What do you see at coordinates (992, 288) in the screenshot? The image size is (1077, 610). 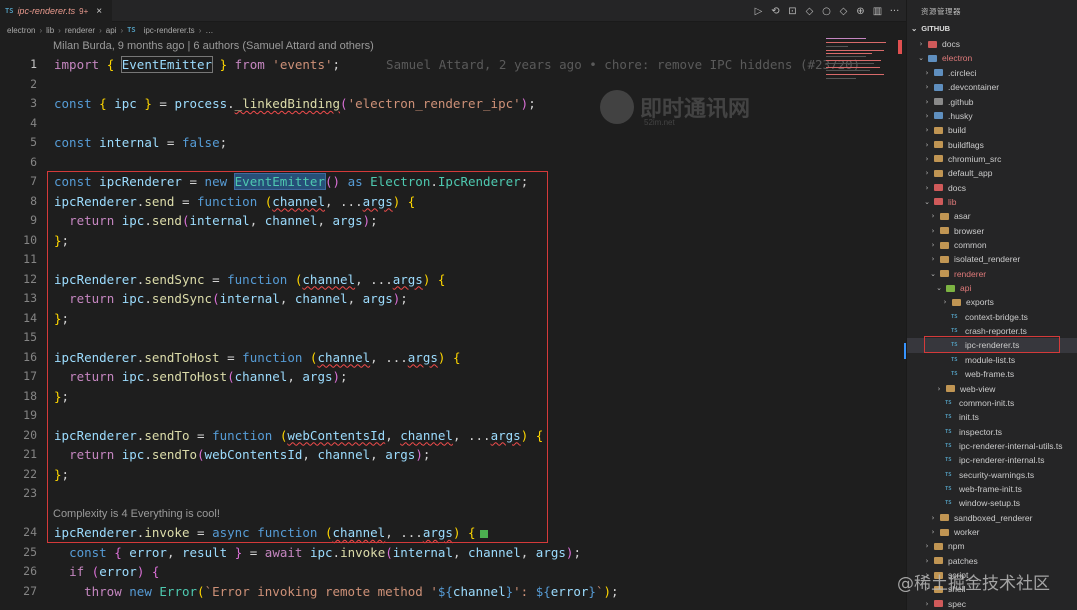 I see `folder-item: ⌄ api` at bounding box center [992, 288].